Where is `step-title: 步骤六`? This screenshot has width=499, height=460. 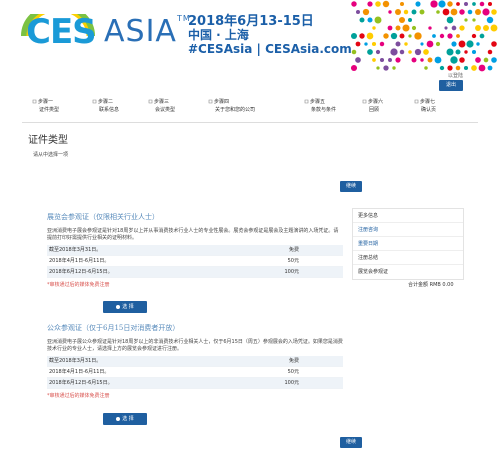
step-title: 步骤六 is located at coordinates (376, 102).